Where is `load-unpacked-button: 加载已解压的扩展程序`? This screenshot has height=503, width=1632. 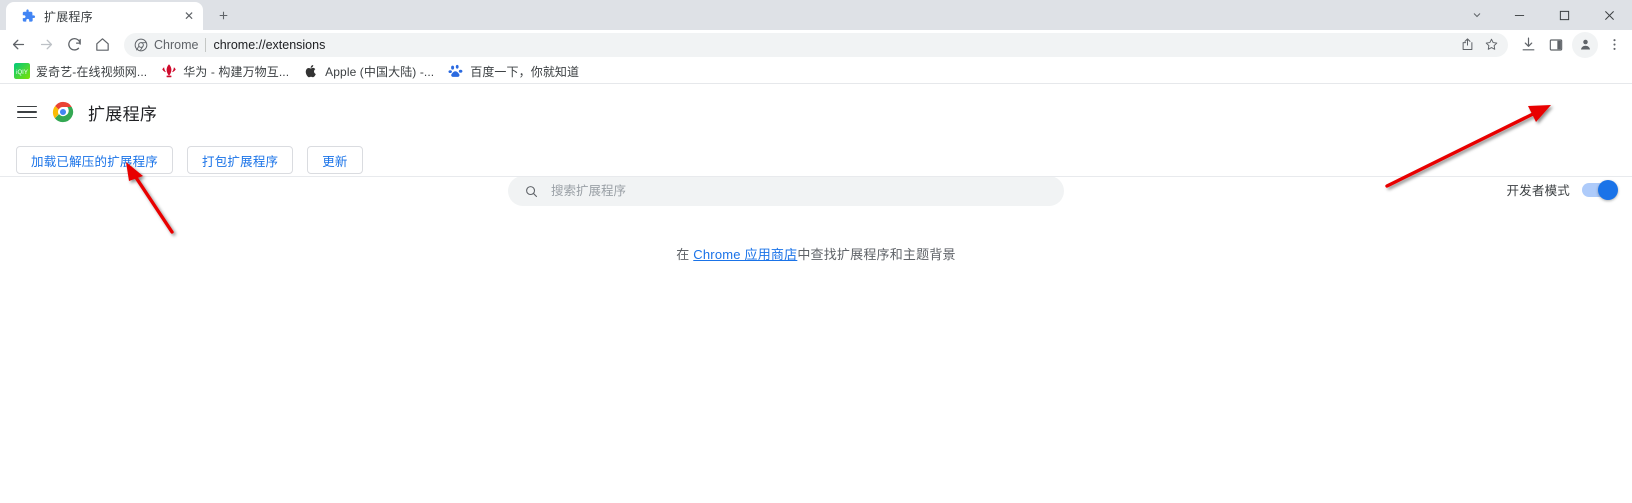
load-unpacked-button: 加载已解压的扩展程序 is located at coordinates (95, 160).